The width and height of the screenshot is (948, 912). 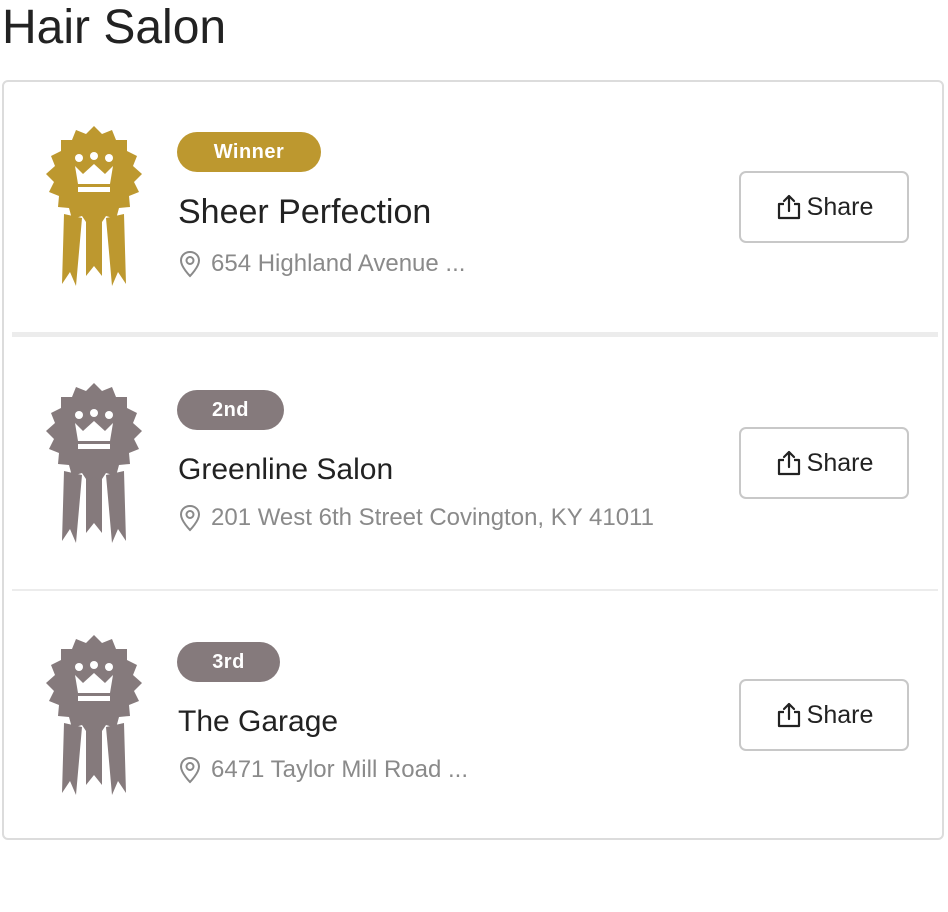 What do you see at coordinates (228, 662) in the screenshot?
I see `rank-badge: 3rd` at bounding box center [228, 662].